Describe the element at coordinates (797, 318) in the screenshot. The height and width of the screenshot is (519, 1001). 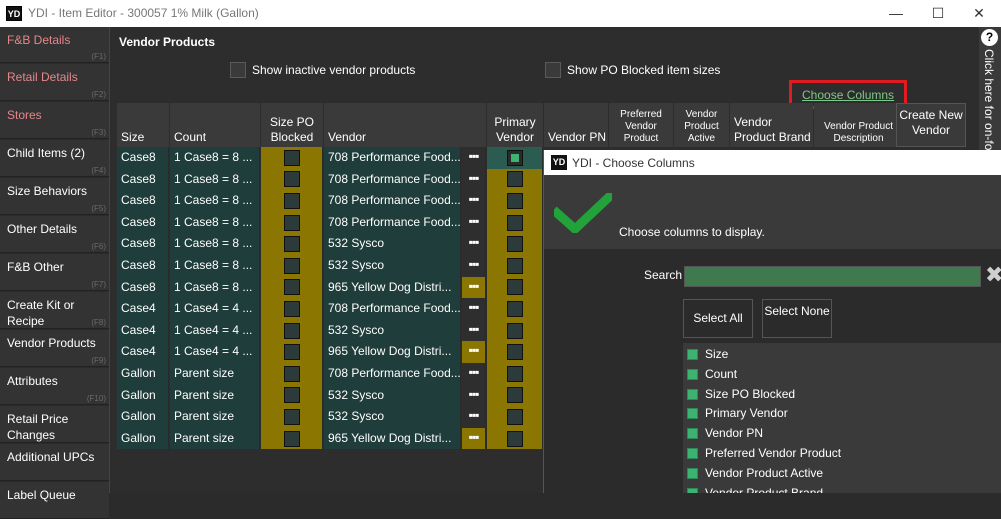
I see `select-none-button: Select None` at that location.